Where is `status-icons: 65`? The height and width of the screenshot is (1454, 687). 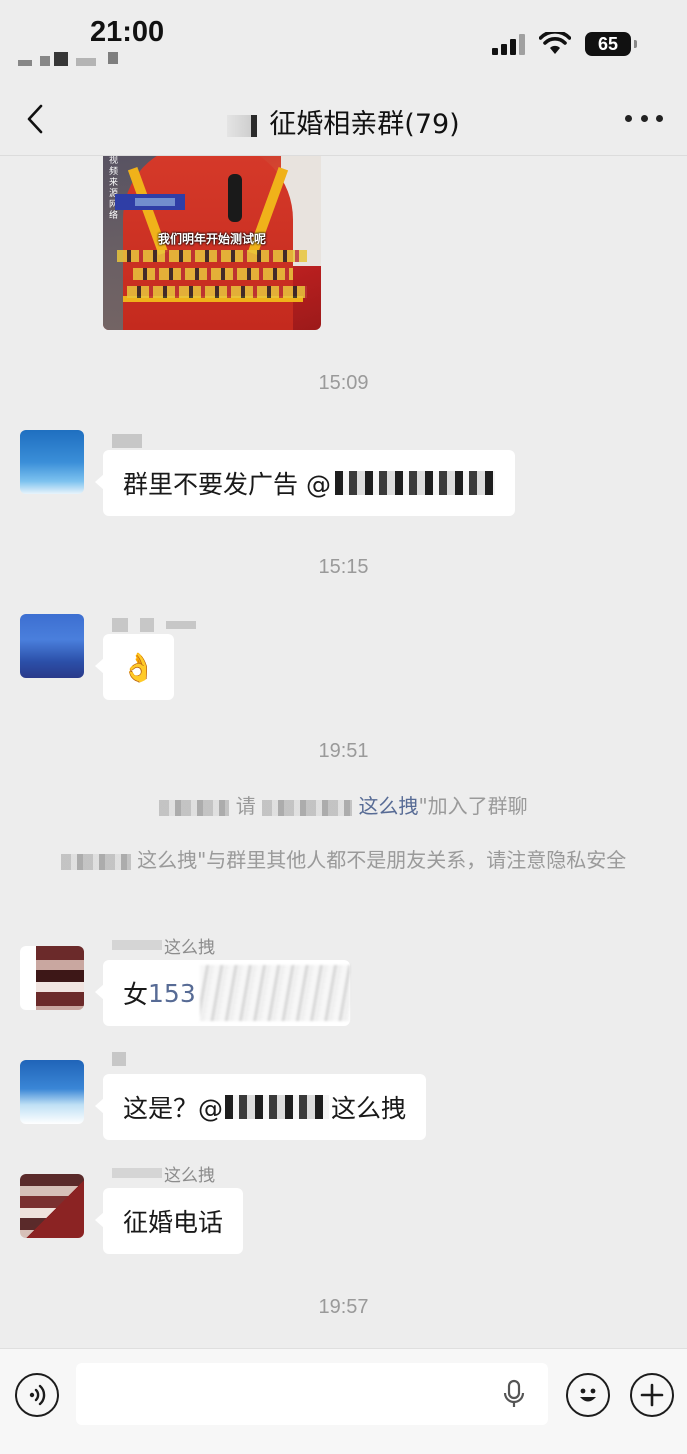 status-icons: 65 is located at coordinates (564, 44).